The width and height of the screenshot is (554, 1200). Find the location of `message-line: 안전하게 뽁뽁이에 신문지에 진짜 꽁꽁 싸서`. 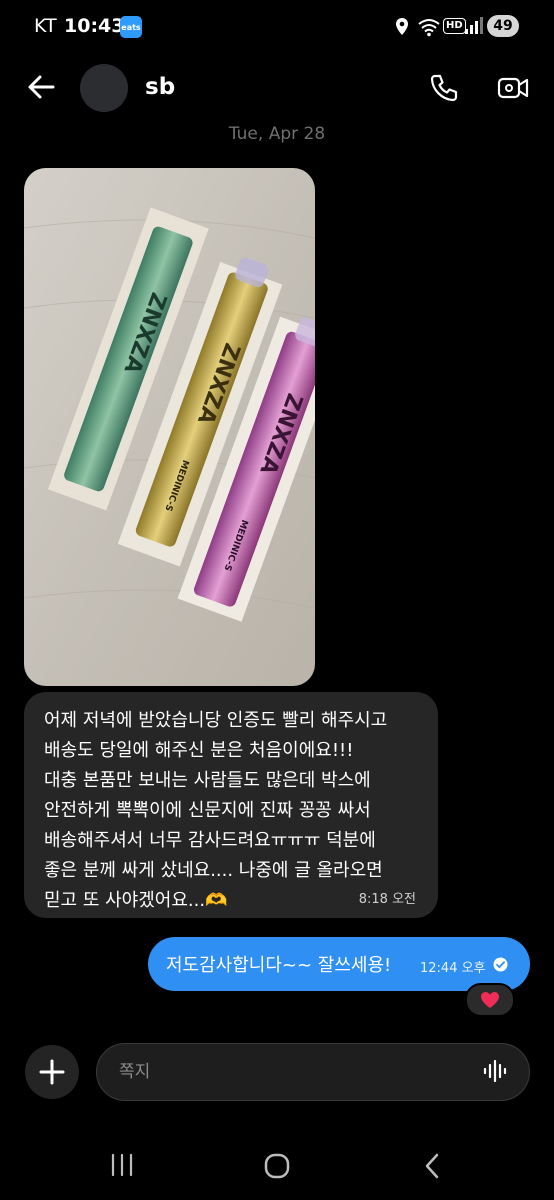

message-line: 안전하게 뽁뽁이에 신문지에 진짜 꽁꽁 싸서 is located at coordinates (207, 810).